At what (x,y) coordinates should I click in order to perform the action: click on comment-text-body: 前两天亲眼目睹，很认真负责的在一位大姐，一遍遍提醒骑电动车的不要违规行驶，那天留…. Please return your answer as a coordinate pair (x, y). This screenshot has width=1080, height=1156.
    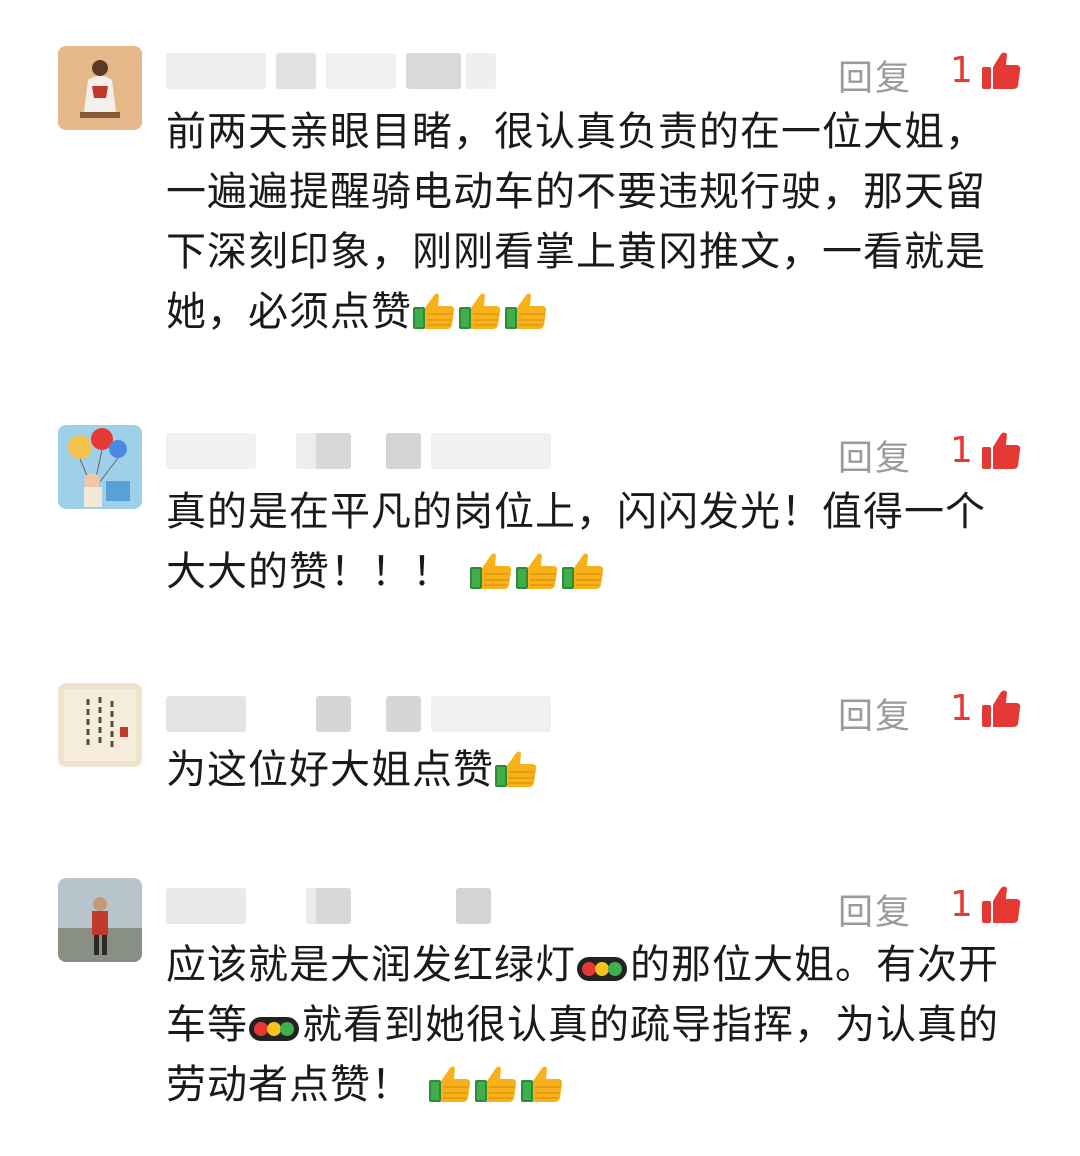
    Looking at the image, I should click on (576, 222).